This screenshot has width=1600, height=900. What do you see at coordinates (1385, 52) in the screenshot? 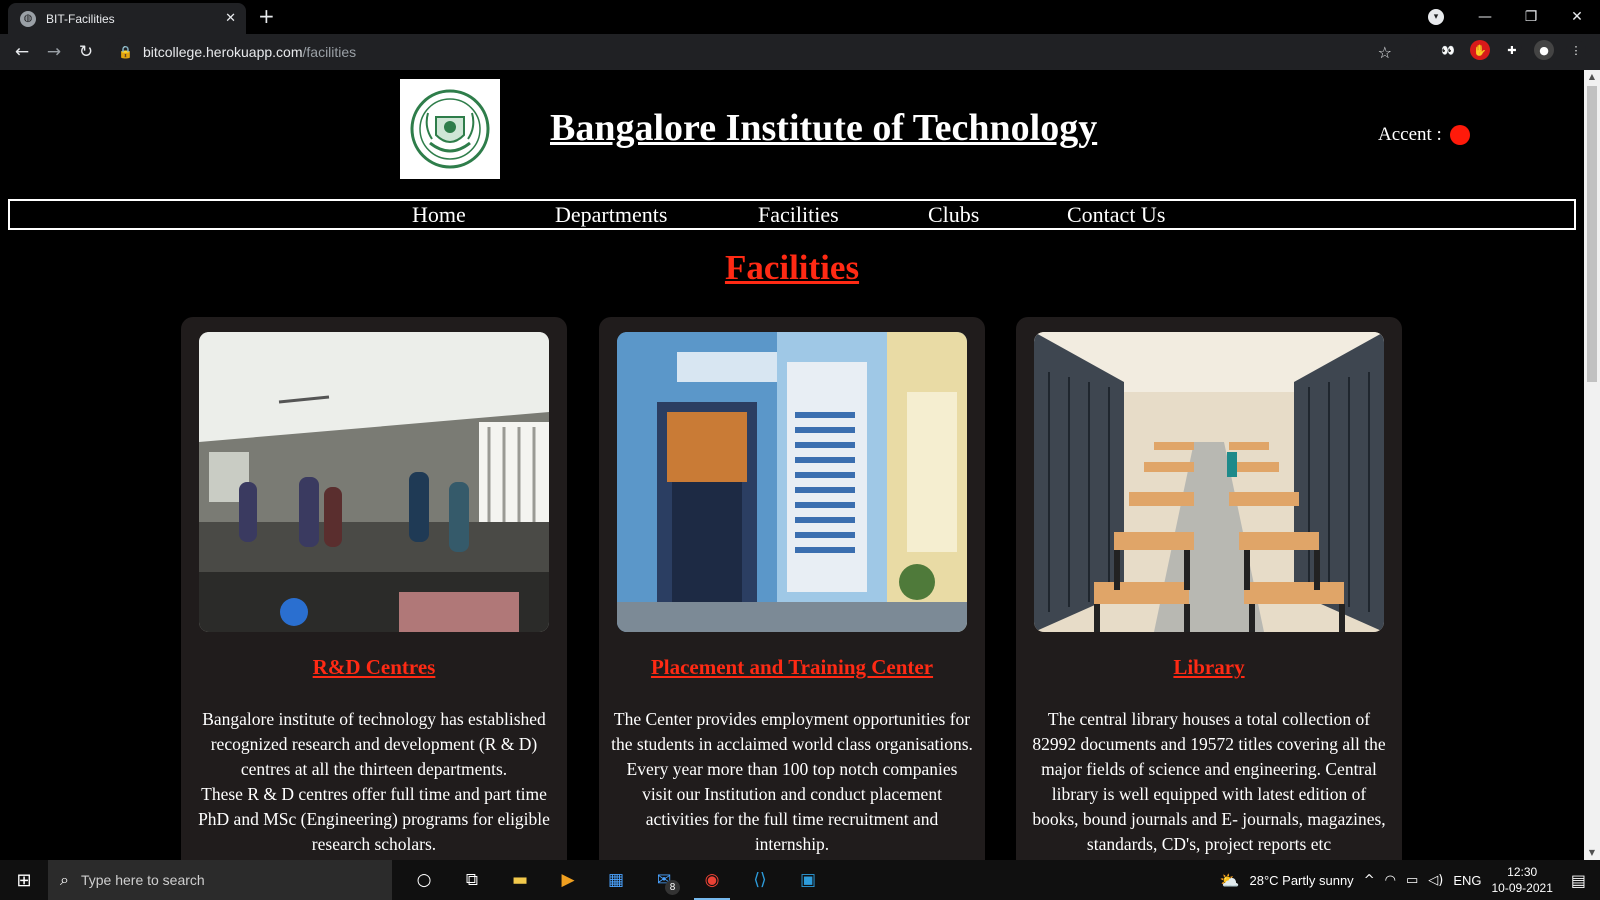
I see `bookmark-star-icon: ☆` at bounding box center [1385, 52].